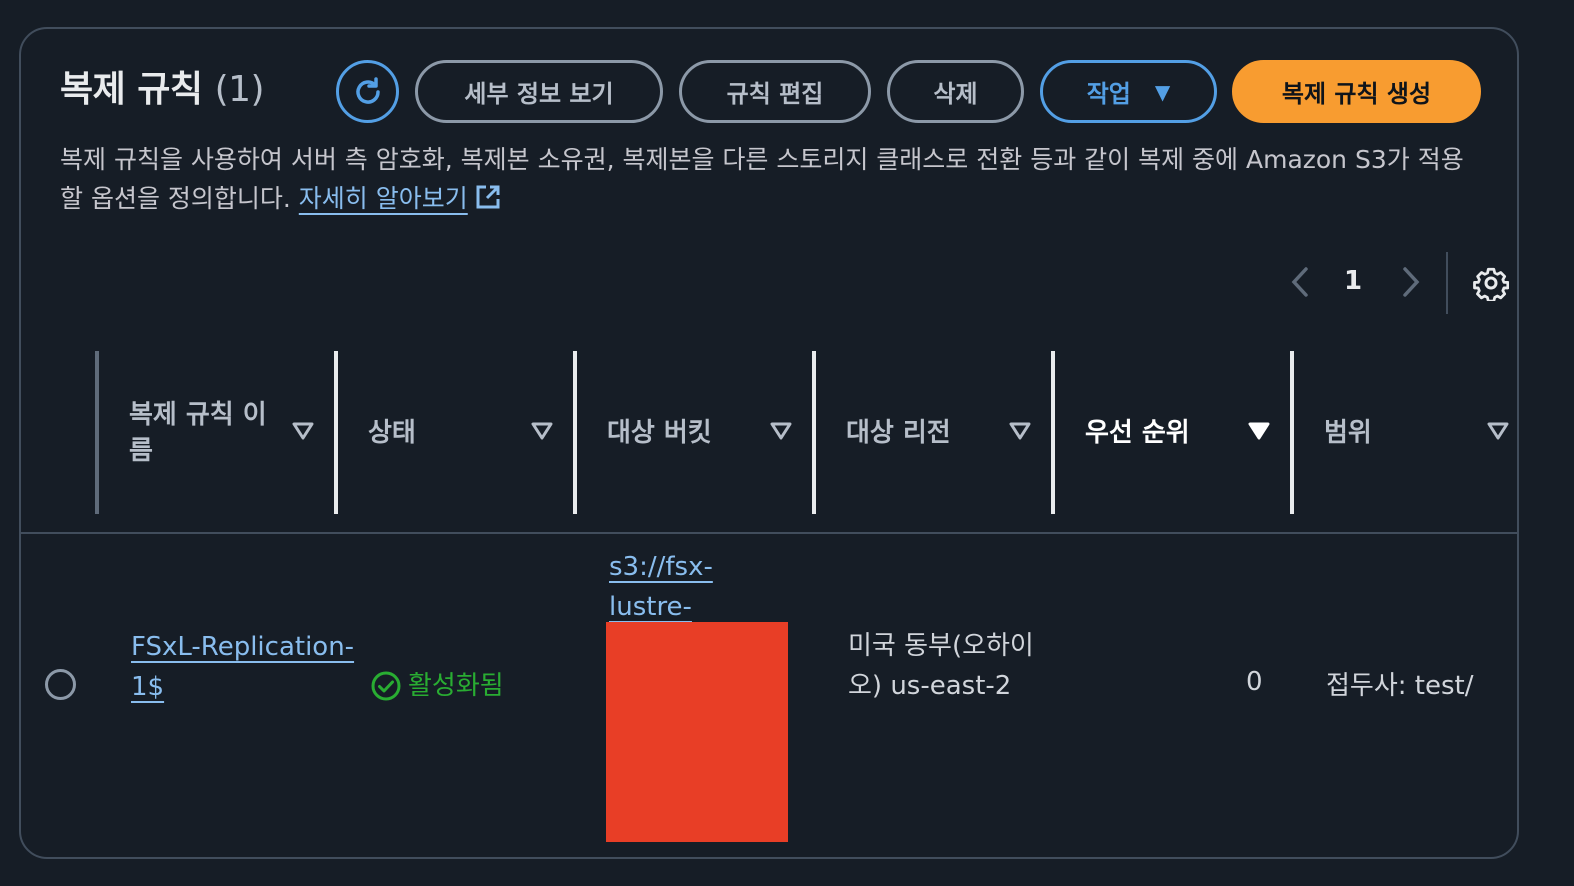 The image size is (1574, 886). I want to click on destination-bucket-link: s3://fsx-lustre-, so click(661, 587).